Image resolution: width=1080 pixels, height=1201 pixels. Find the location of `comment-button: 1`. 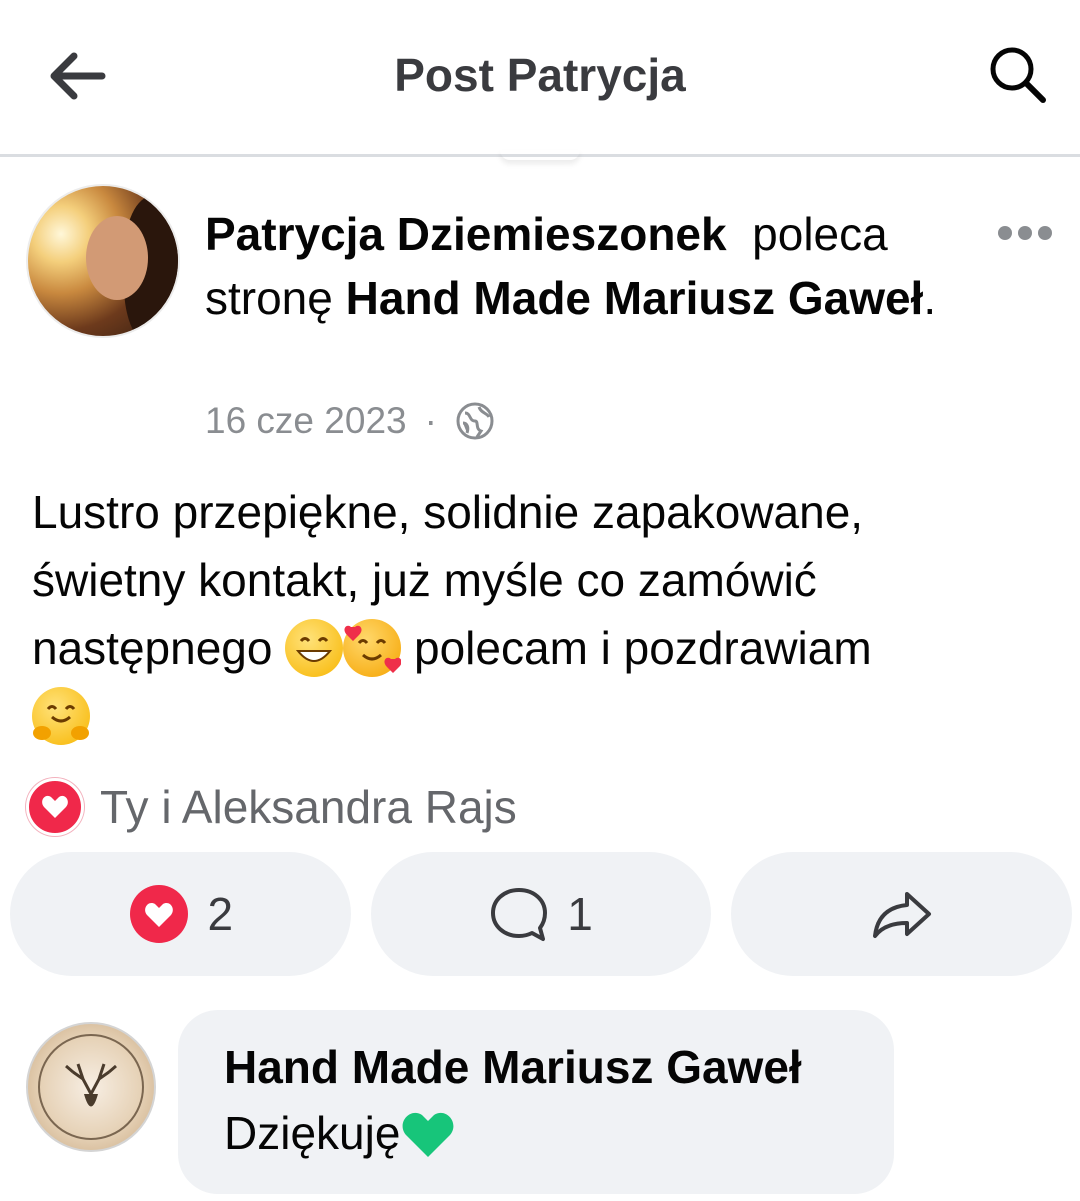

comment-button: 1 is located at coordinates (541, 914).